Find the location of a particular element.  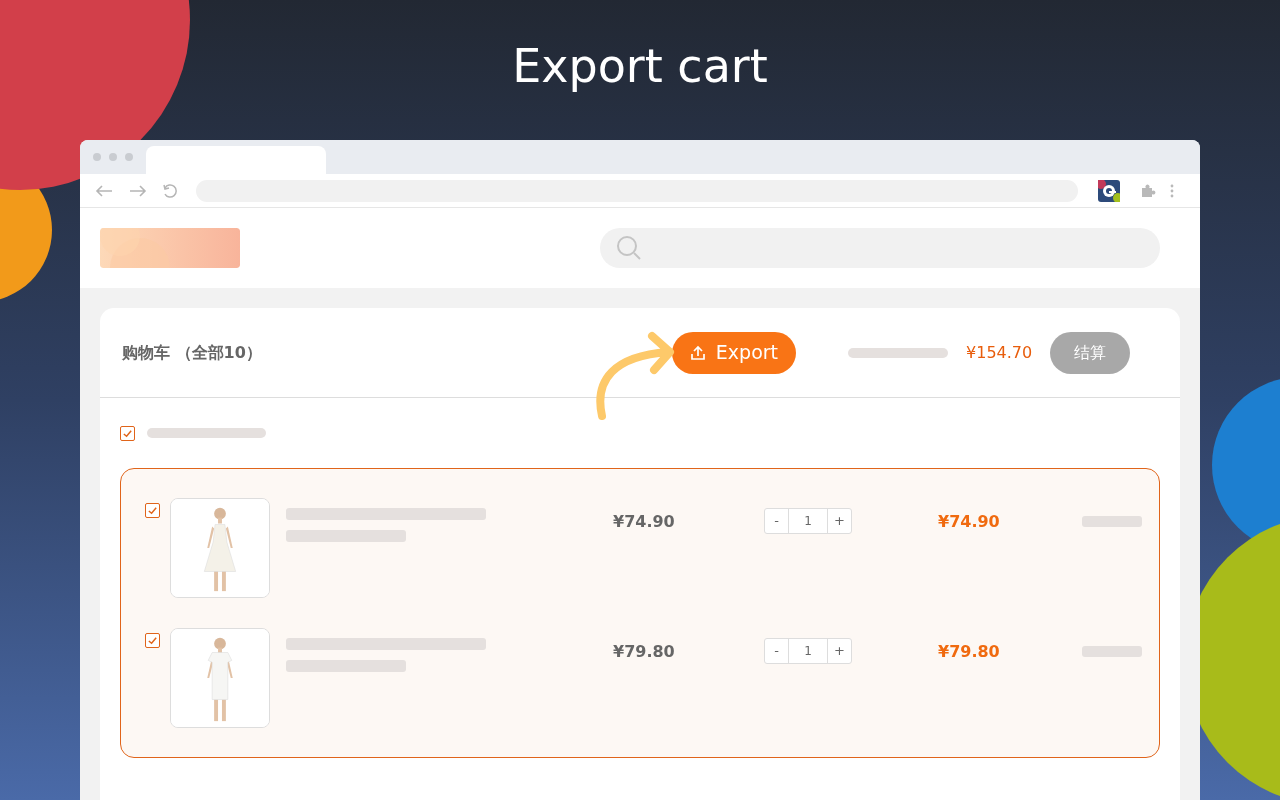

search-icon is located at coordinates (629, 248).